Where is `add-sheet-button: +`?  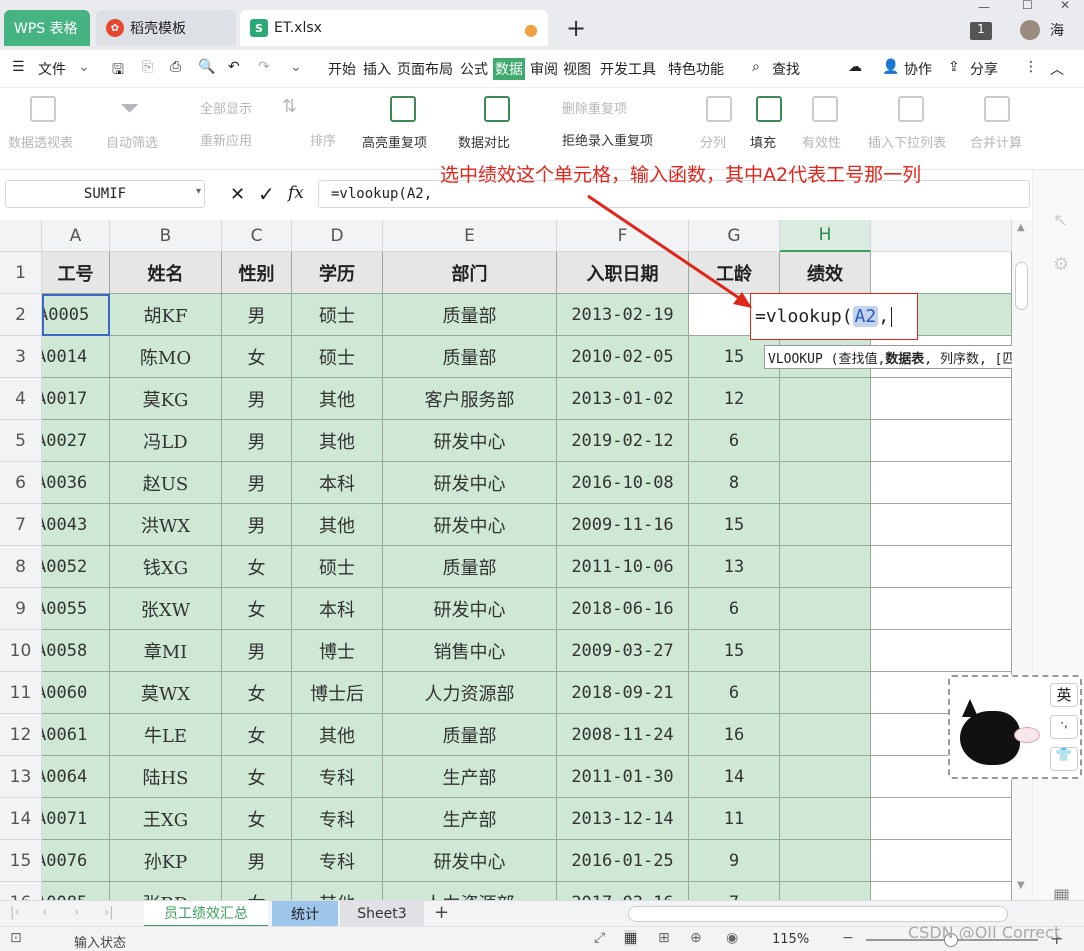 add-sheet-button: + is located at coordinates (441, 912).